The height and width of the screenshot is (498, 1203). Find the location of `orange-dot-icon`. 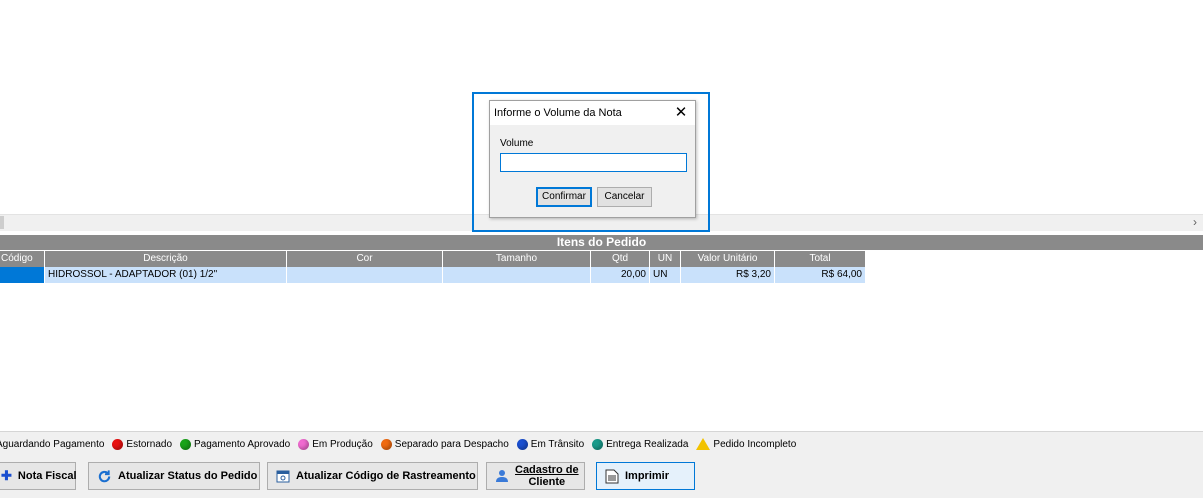

orange-dot-icon is located at coordinates (386, 444).